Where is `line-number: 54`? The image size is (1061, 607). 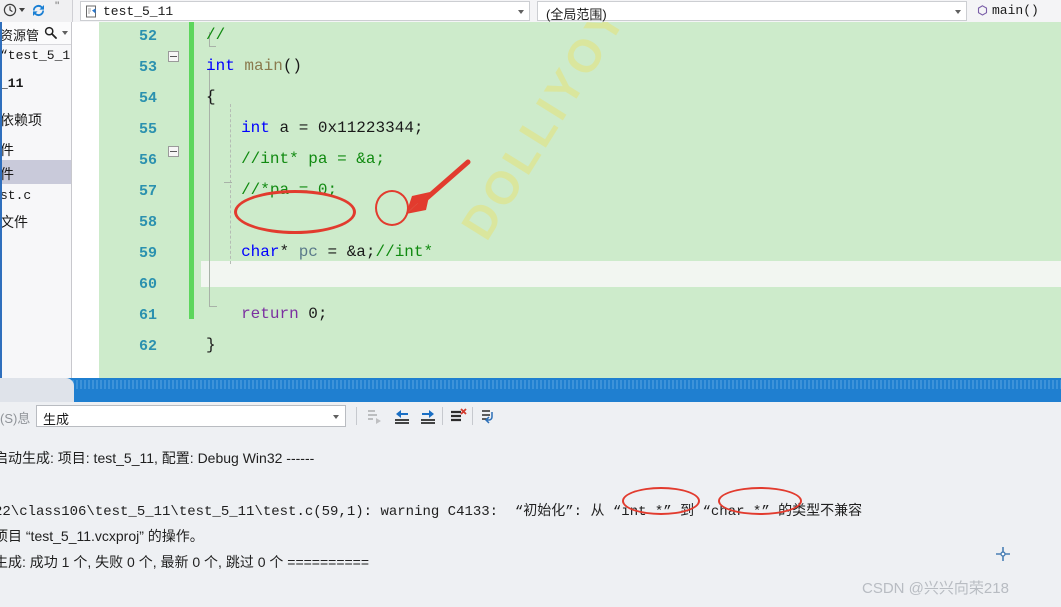
line-number: 54 is located at coordinates (147, 98).